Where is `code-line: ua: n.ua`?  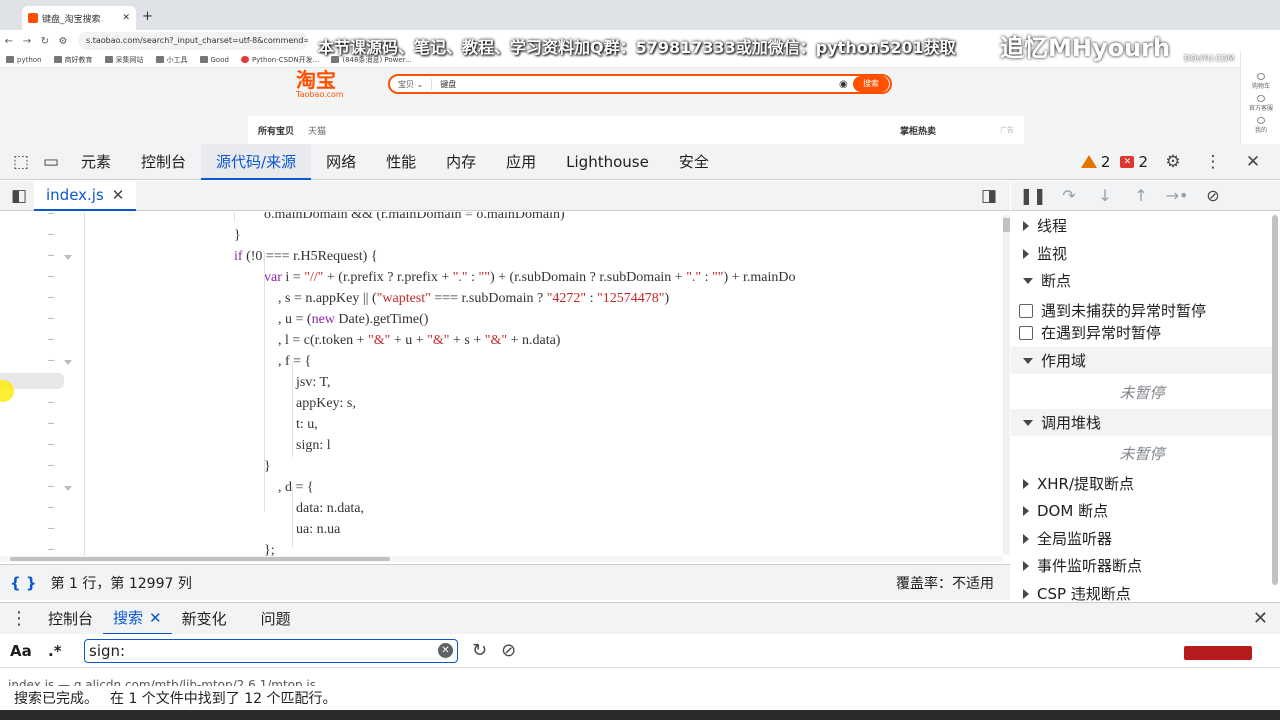
code-line: ua: n.ua is located at coordinates (318, 529).